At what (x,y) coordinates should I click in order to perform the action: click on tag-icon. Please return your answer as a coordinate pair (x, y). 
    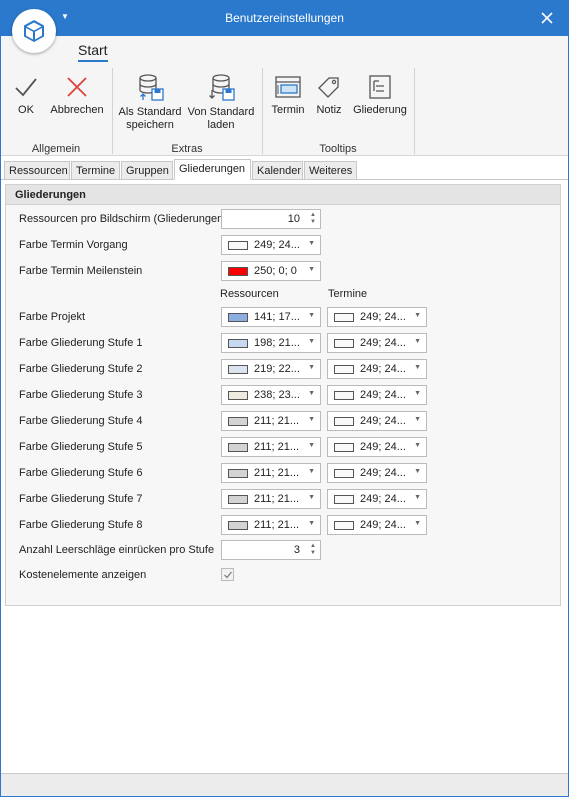
    Looking at the image, I should click on (328, 87).